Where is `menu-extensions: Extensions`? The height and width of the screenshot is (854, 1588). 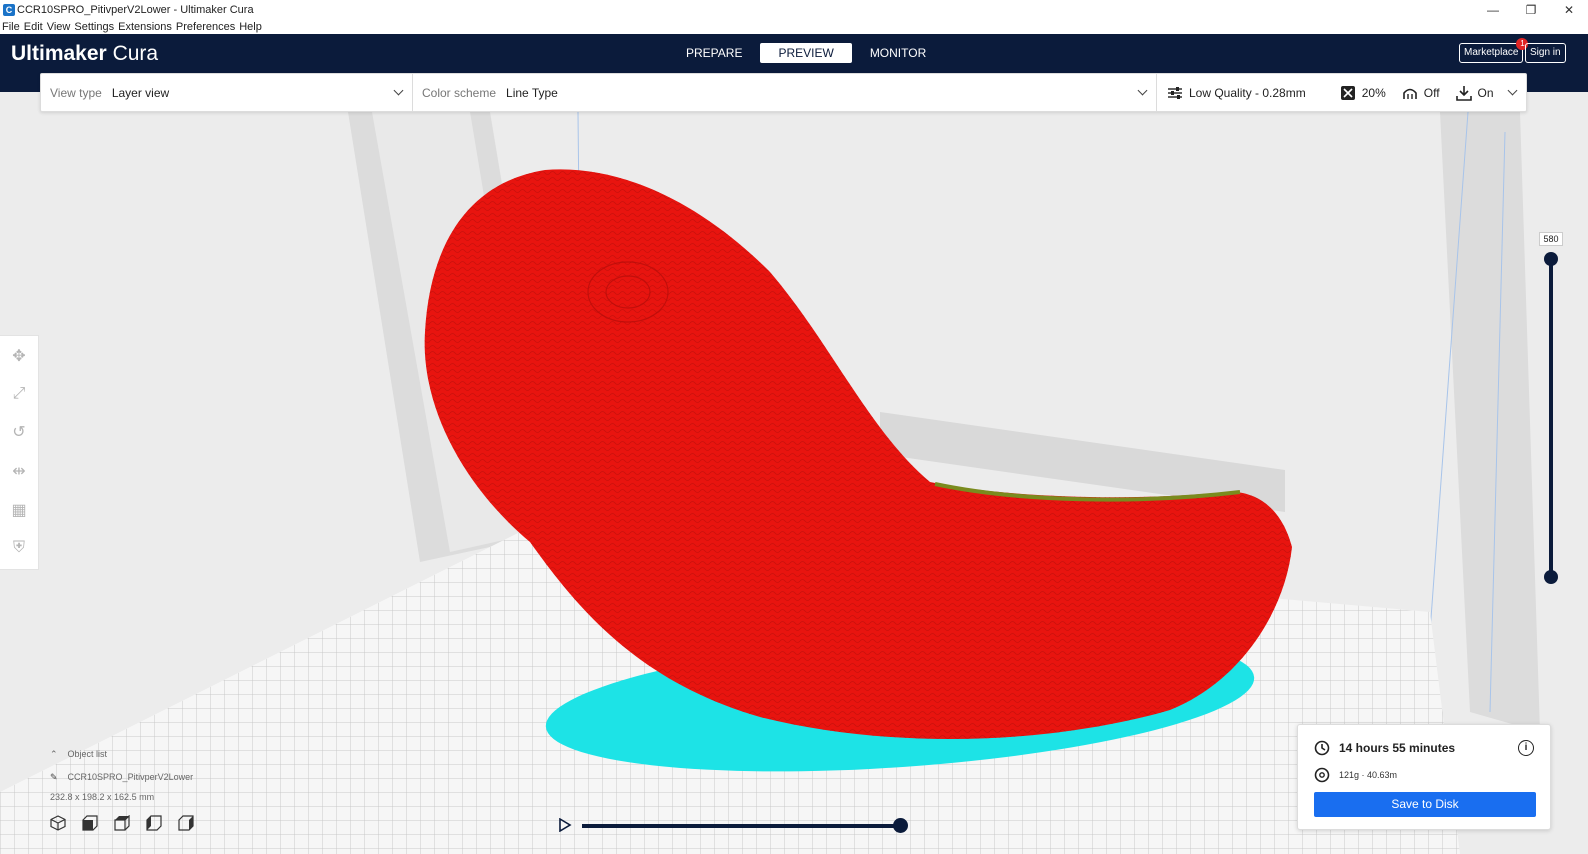 menu-extensions: Extensions is located at coordinates (145, 27).